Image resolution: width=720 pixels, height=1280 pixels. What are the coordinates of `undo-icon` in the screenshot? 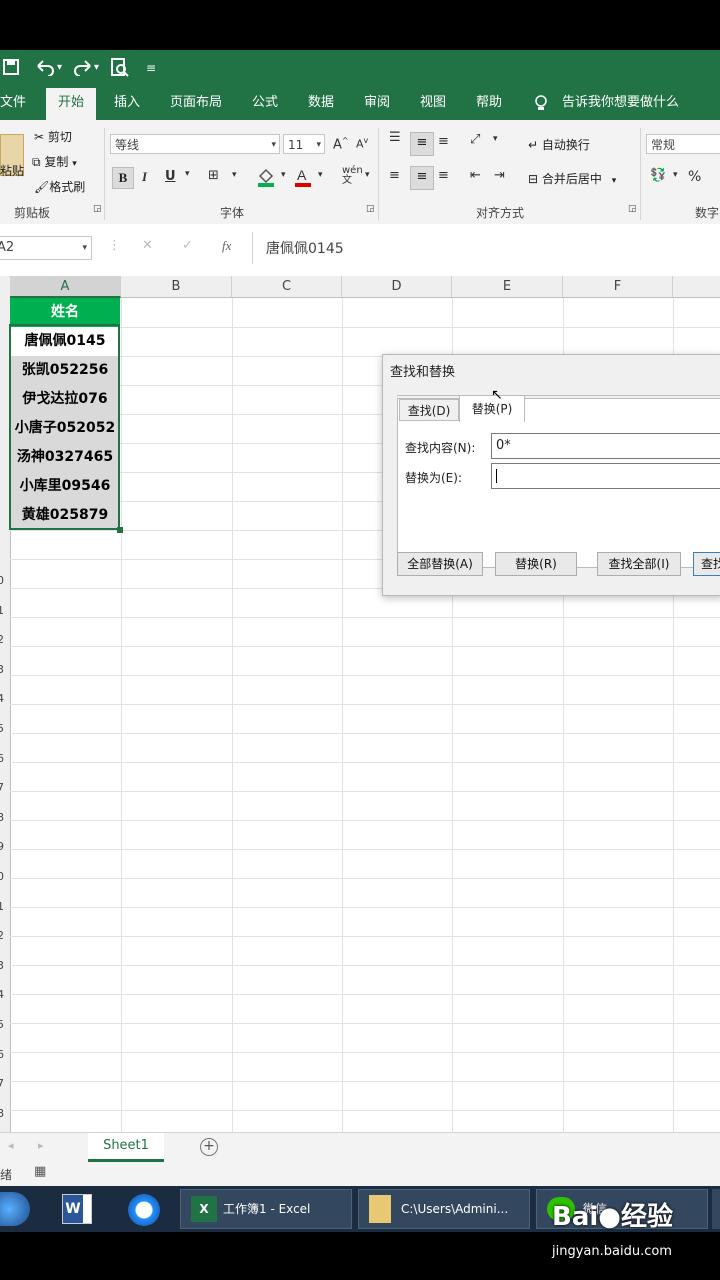 It's located at (45, 69).